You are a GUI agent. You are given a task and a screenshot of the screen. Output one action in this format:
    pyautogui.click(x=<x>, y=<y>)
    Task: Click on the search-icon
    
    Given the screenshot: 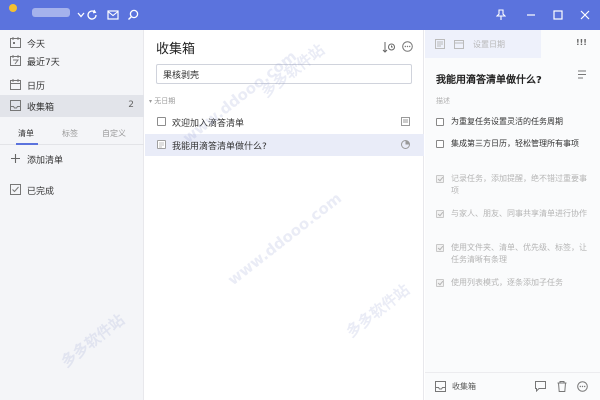 What is the action you would take?
    pyautogui.click(x=133, y=15)
    